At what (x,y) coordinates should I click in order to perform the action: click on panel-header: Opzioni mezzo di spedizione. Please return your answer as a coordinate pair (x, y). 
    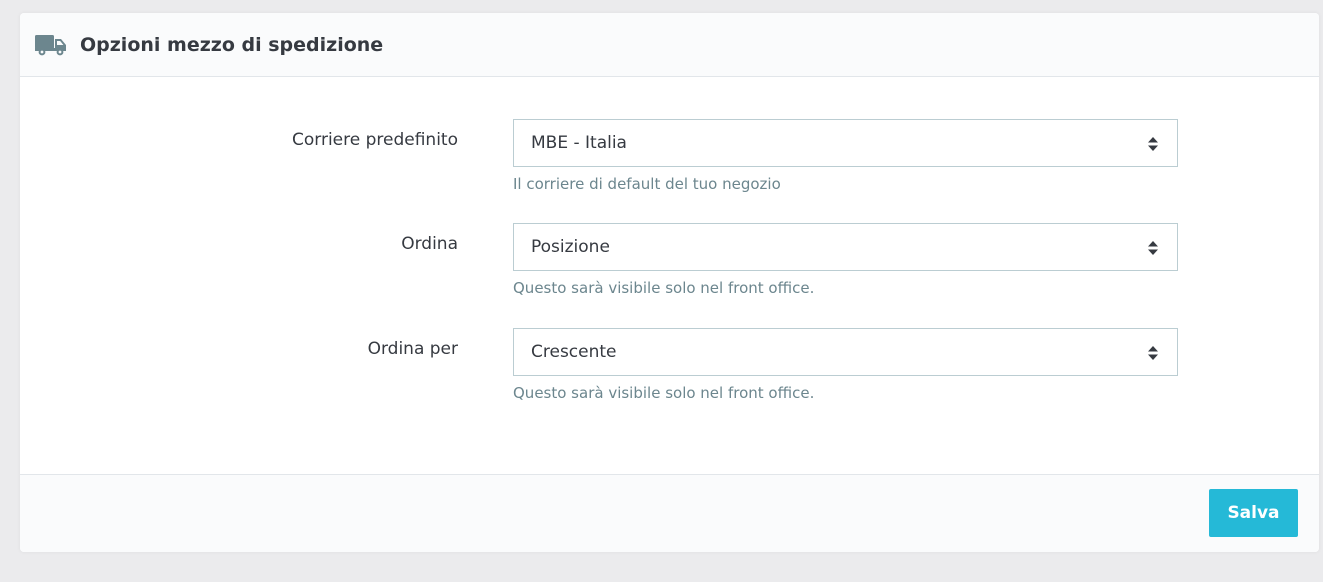
    Looking at the image, I should click on (669, 45).